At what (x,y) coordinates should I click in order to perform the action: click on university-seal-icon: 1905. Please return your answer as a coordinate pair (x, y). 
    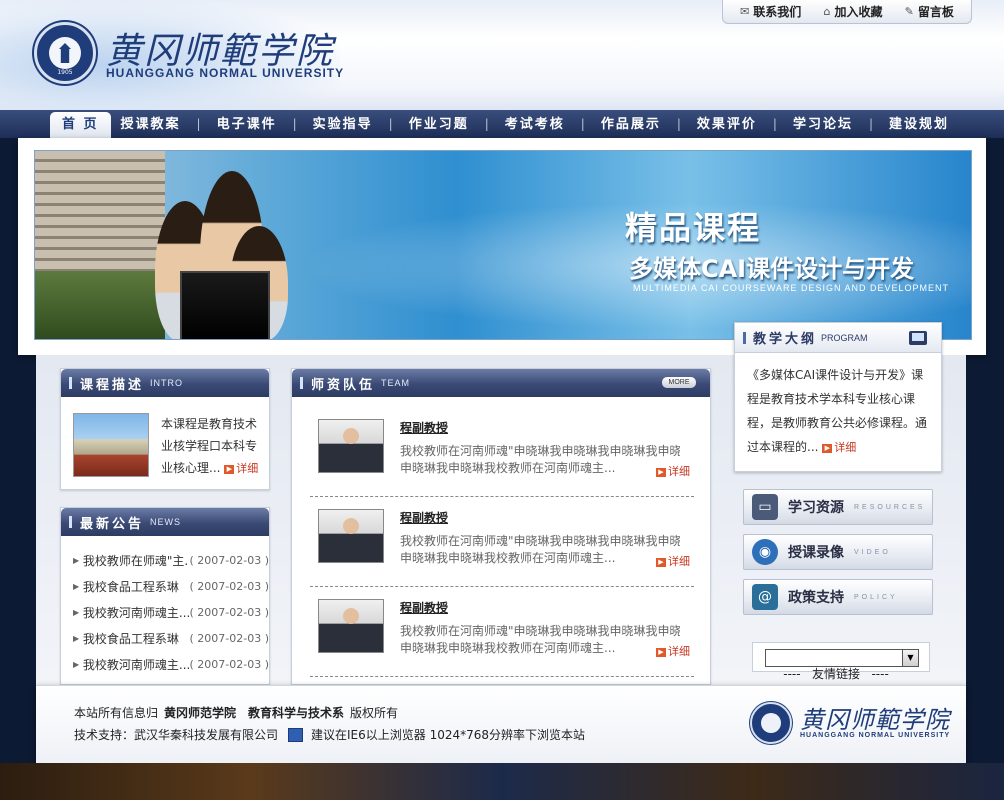
    Looking at the image, I should click on (65, 53).